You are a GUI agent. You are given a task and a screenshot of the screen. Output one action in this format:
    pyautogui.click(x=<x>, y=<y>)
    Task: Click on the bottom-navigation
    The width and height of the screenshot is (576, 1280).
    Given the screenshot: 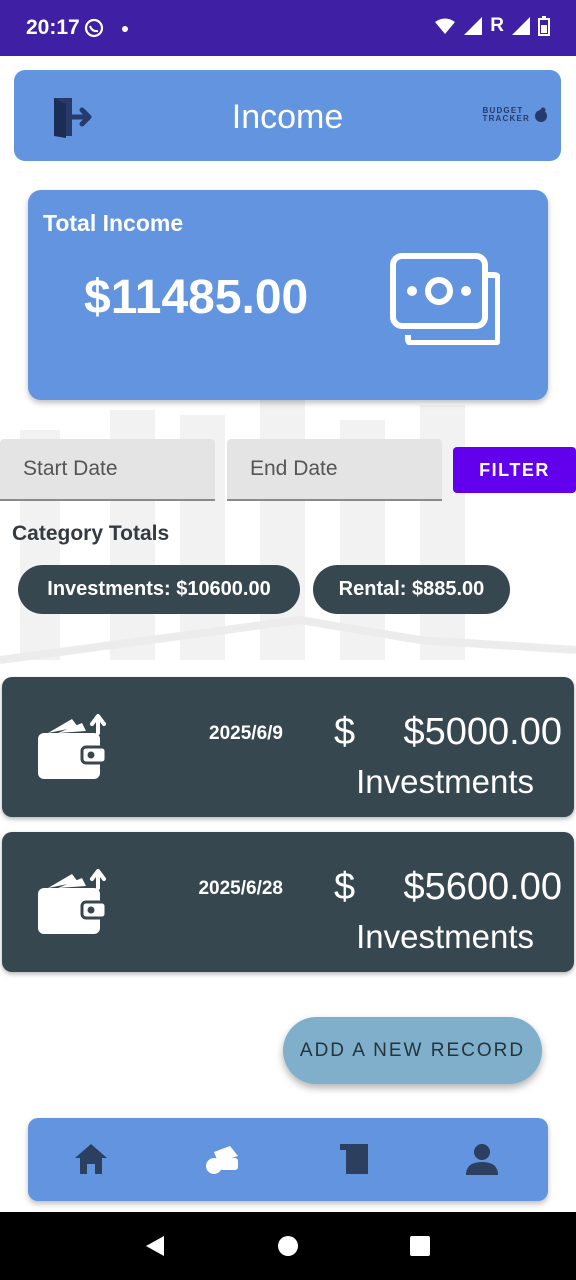 What is the action you would take?
    pyautogui.click(x=288, y=1159)
    